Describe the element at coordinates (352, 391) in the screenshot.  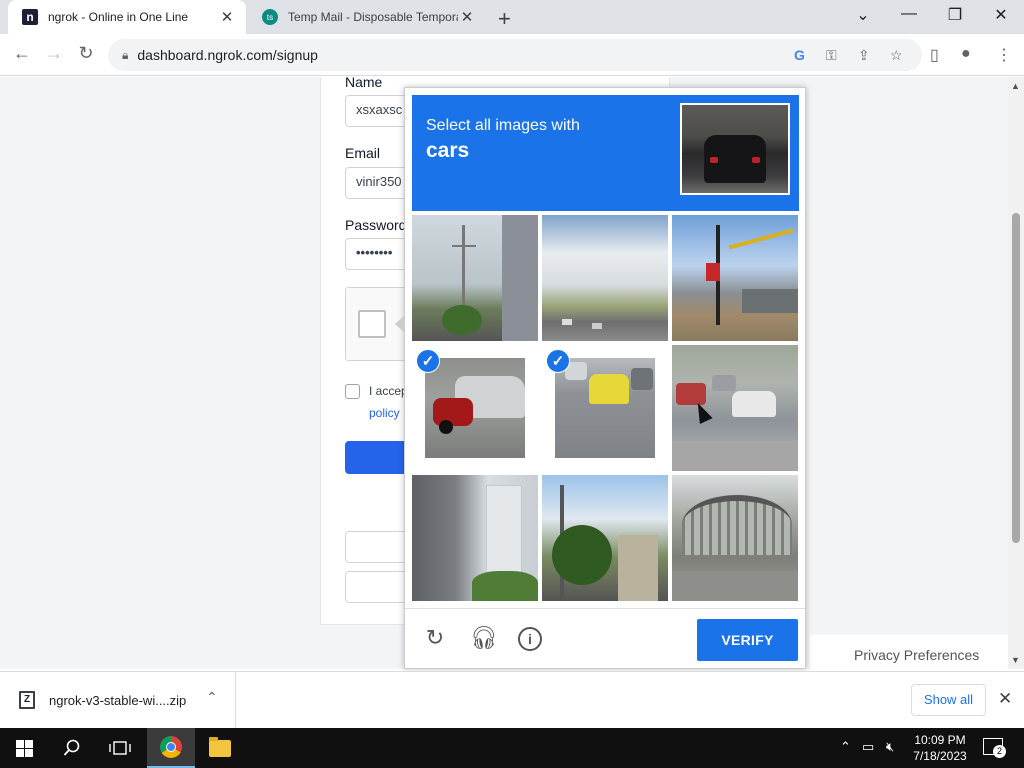
I see `terms-checkbox` at that location.